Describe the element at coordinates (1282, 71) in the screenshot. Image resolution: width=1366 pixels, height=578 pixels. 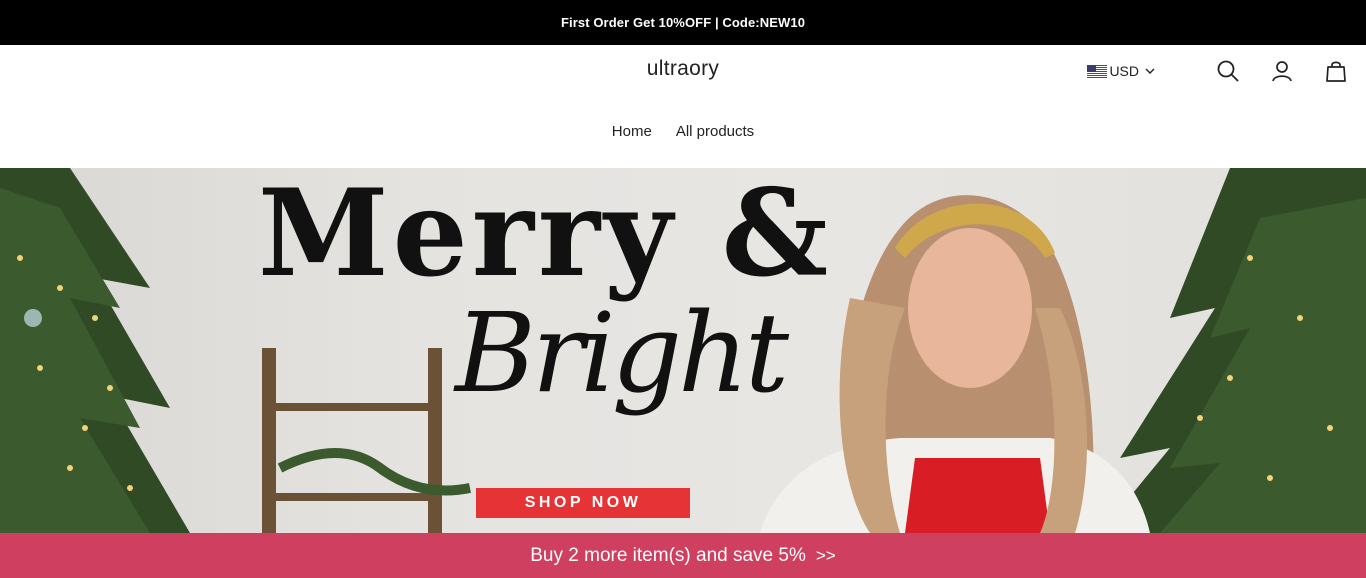
I see `account-icon` at that location.